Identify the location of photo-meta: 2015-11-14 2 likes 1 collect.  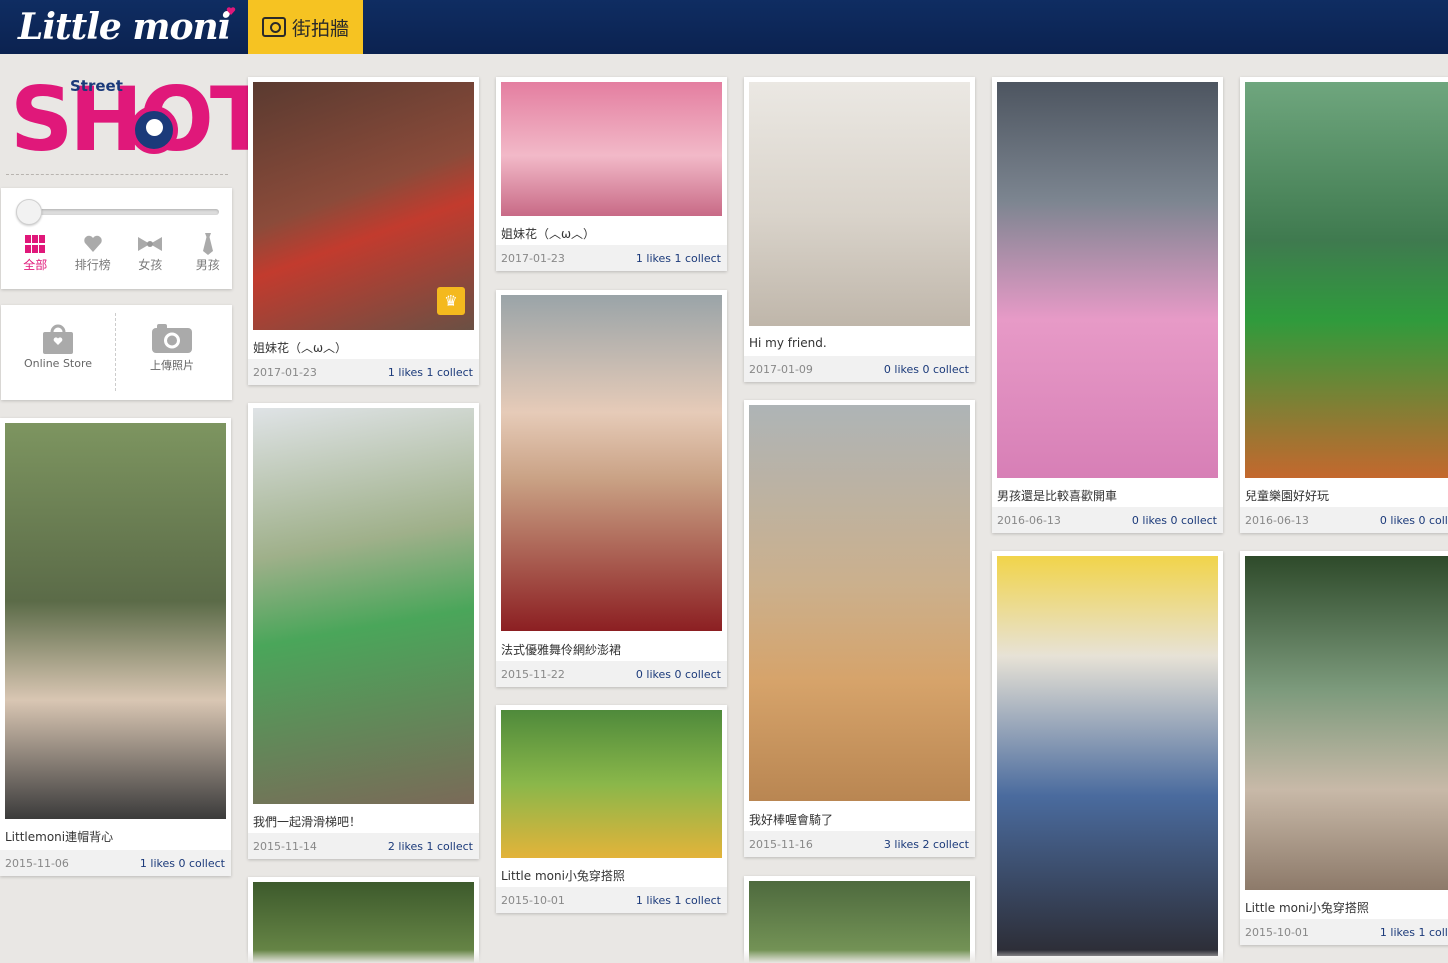
(363, 846).